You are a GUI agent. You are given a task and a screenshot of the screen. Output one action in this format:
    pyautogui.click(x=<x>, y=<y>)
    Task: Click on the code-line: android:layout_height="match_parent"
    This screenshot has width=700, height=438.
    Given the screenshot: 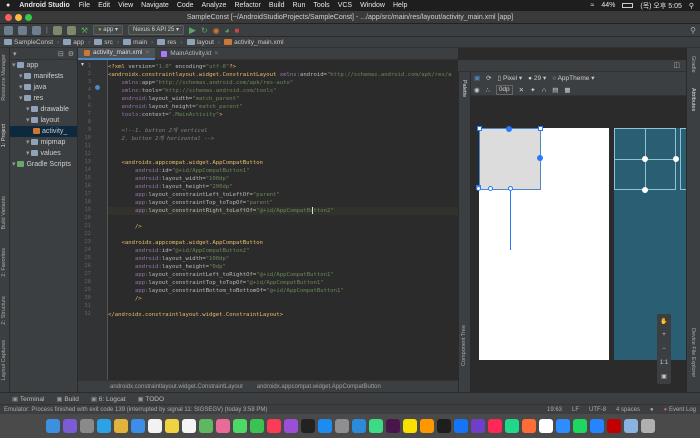 What is the action you would take?
    pyautogui.click(x=175, y=107)
    